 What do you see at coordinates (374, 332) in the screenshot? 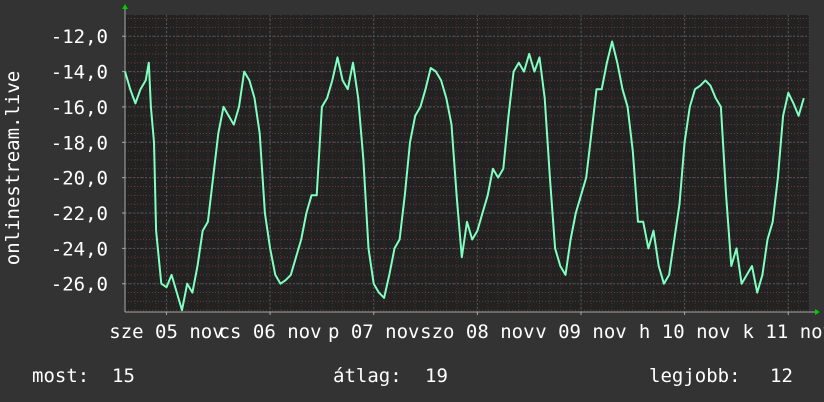
I see `x-tick-label: p 07 nov` at bounding box center [374, 332].